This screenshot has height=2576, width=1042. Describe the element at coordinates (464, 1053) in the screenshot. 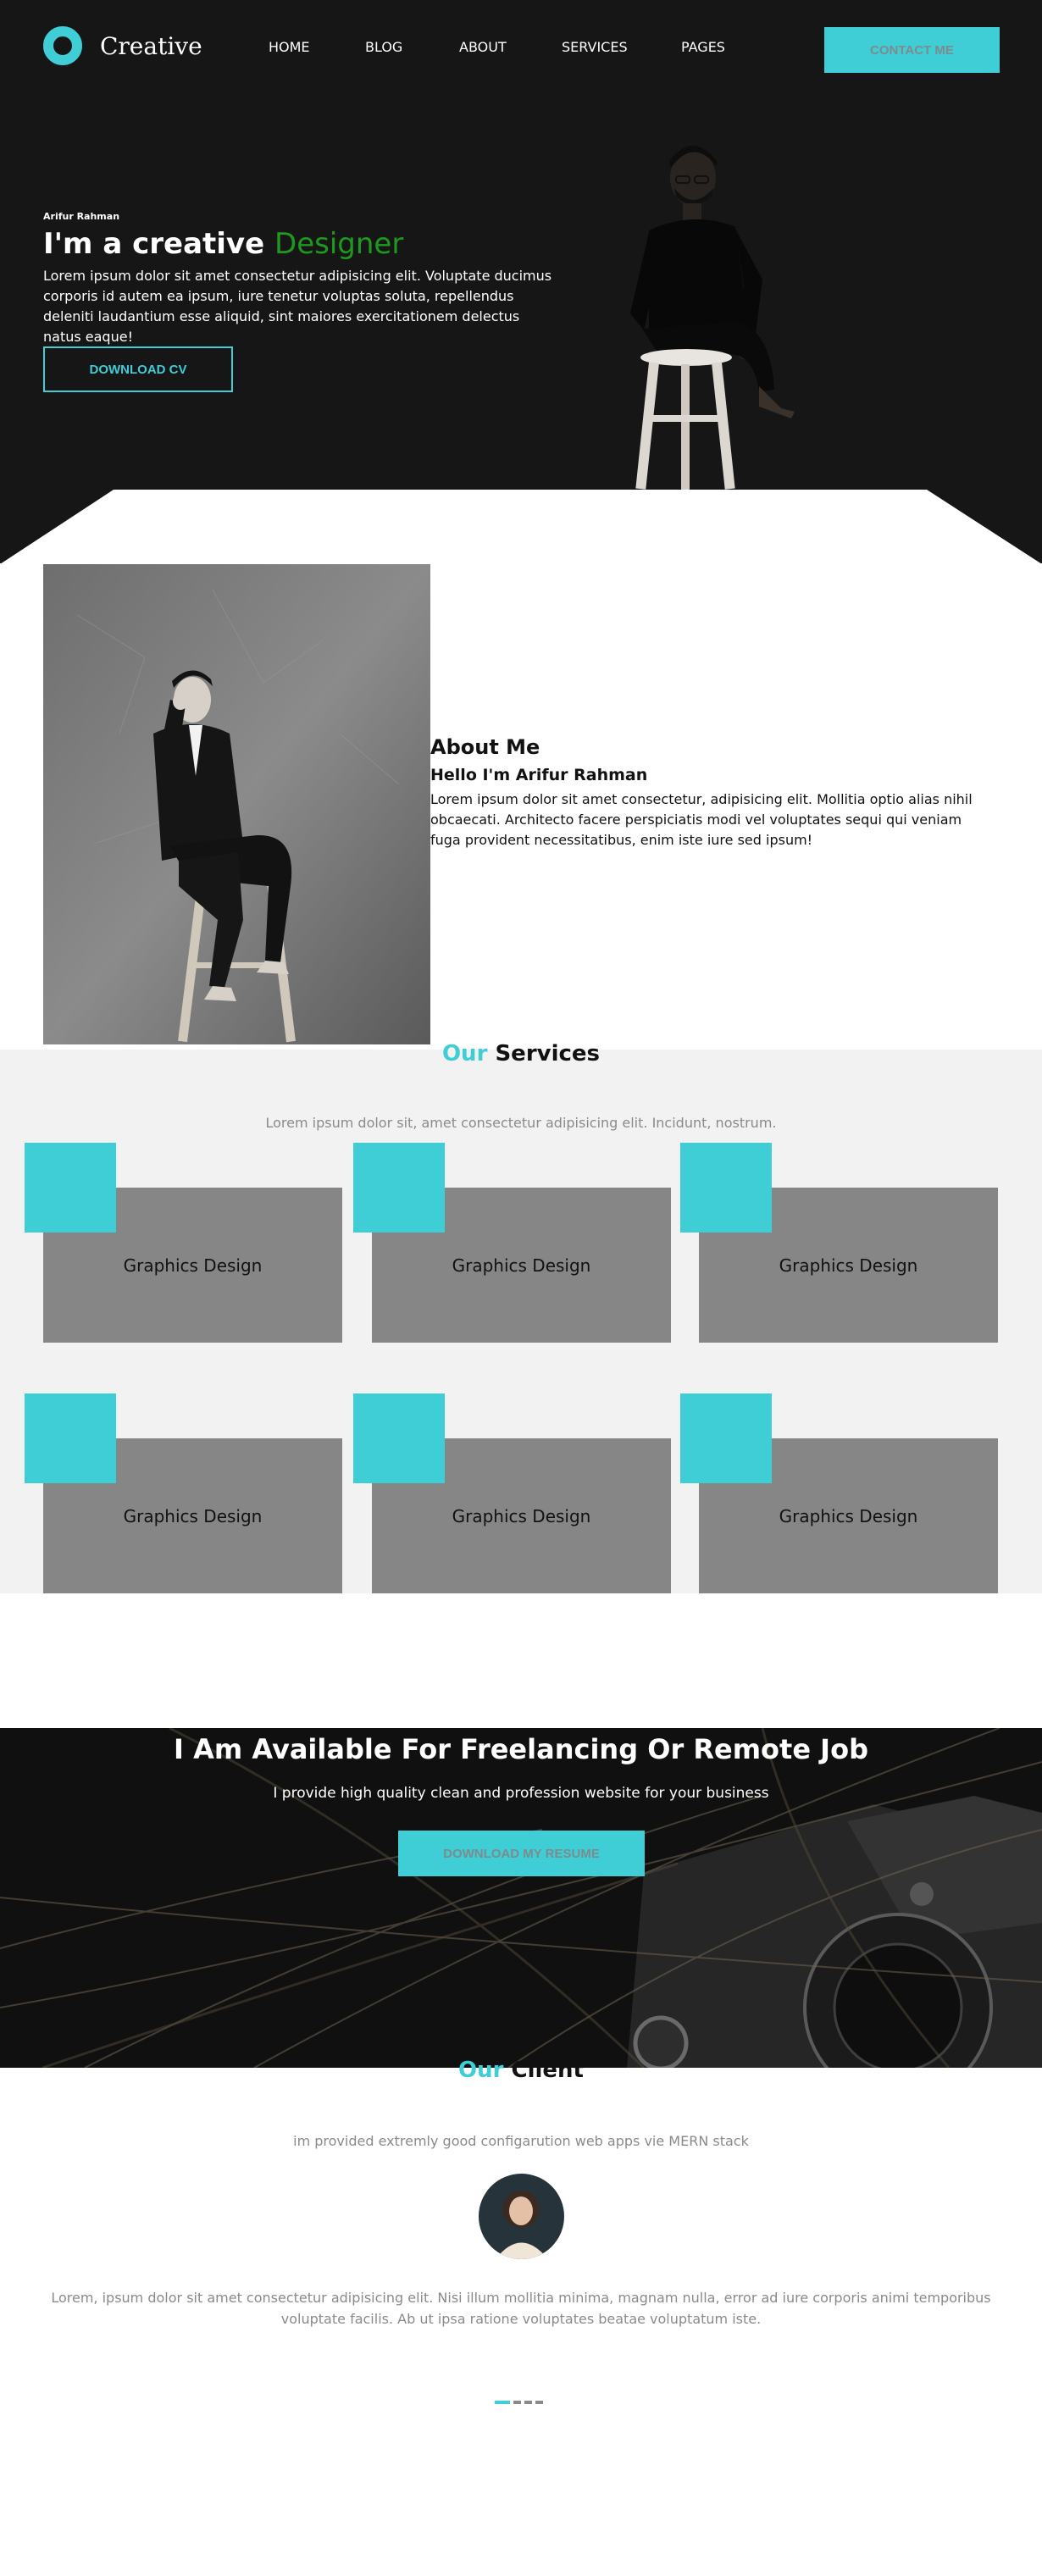

I see `services-title-accent: Our` at that location.